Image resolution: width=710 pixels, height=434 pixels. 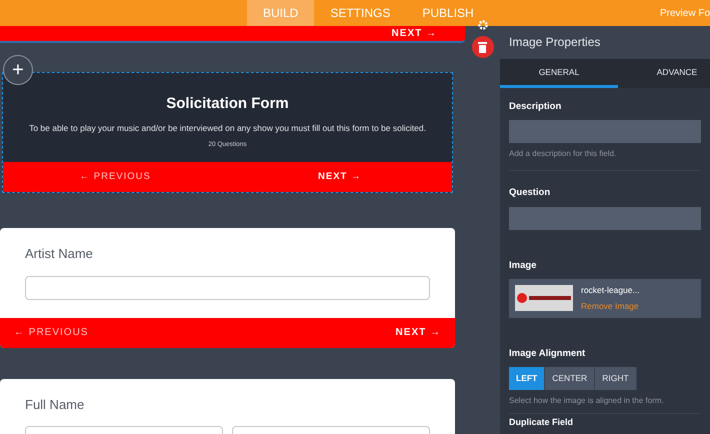 What do you see at coordinates (59, 254) in the screenshot?
I see `question-label: Artist Name` at bounding box center [59, 254].